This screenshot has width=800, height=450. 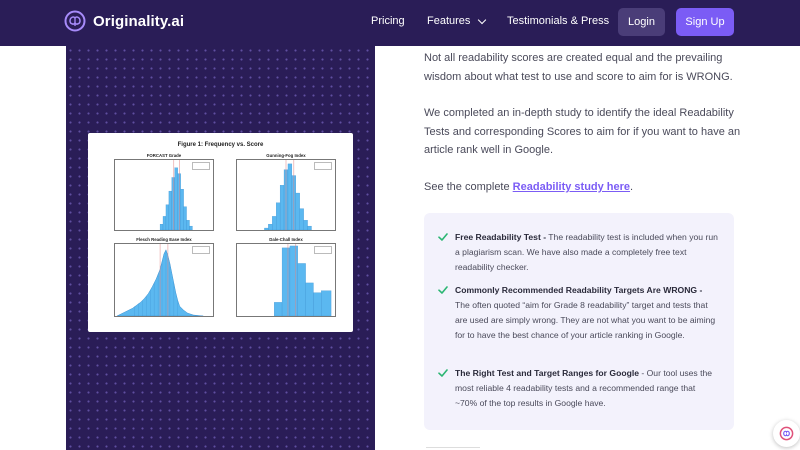 I want to click on figure-title: Figure 1: Frequency vs. Score, so click(x=220, y=145).